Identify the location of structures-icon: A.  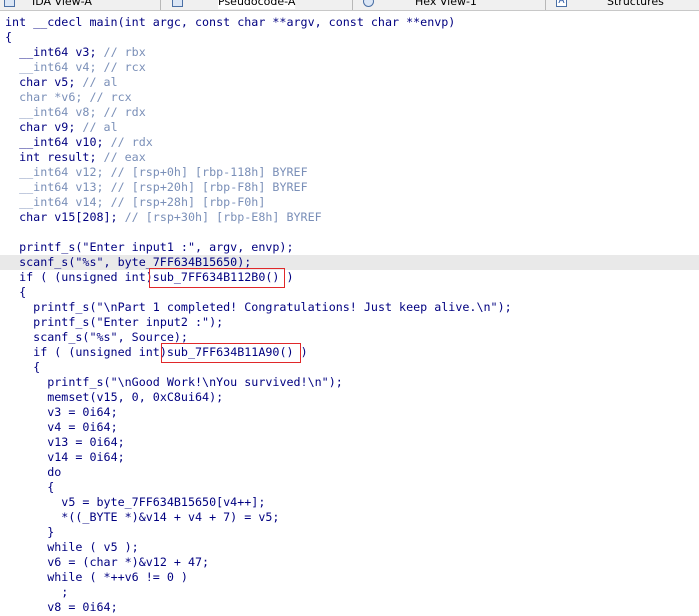
(561, 3).